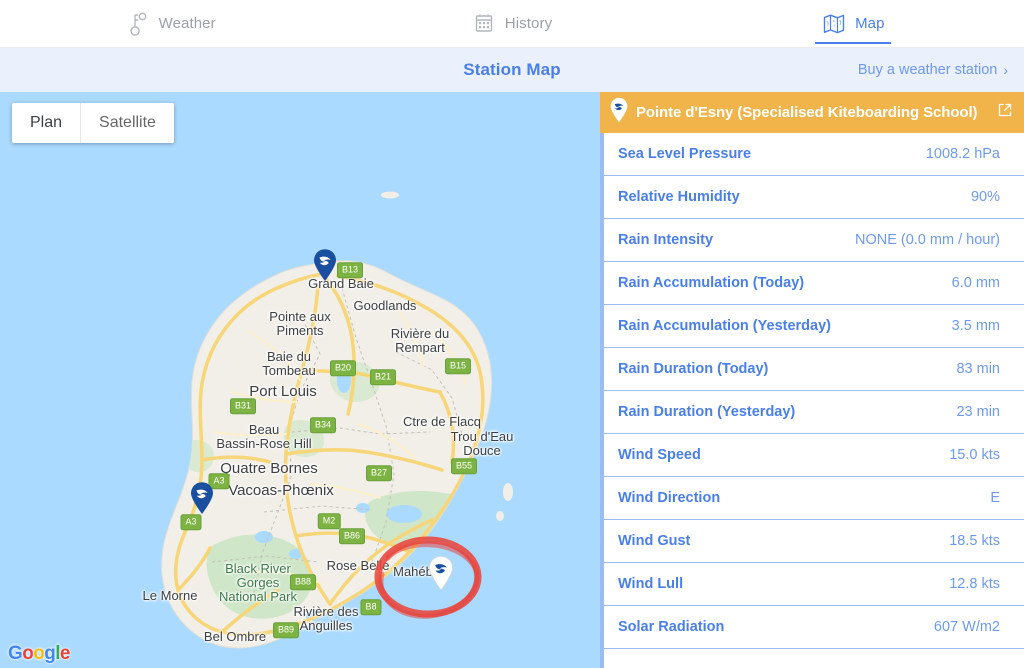 Image resolution: width=1024 pixels, height=668 pixels. What do you see at coordinates (812, 658) in the screenshot?
I see `metric-row-next-partial` at bounding box center [812, 658].